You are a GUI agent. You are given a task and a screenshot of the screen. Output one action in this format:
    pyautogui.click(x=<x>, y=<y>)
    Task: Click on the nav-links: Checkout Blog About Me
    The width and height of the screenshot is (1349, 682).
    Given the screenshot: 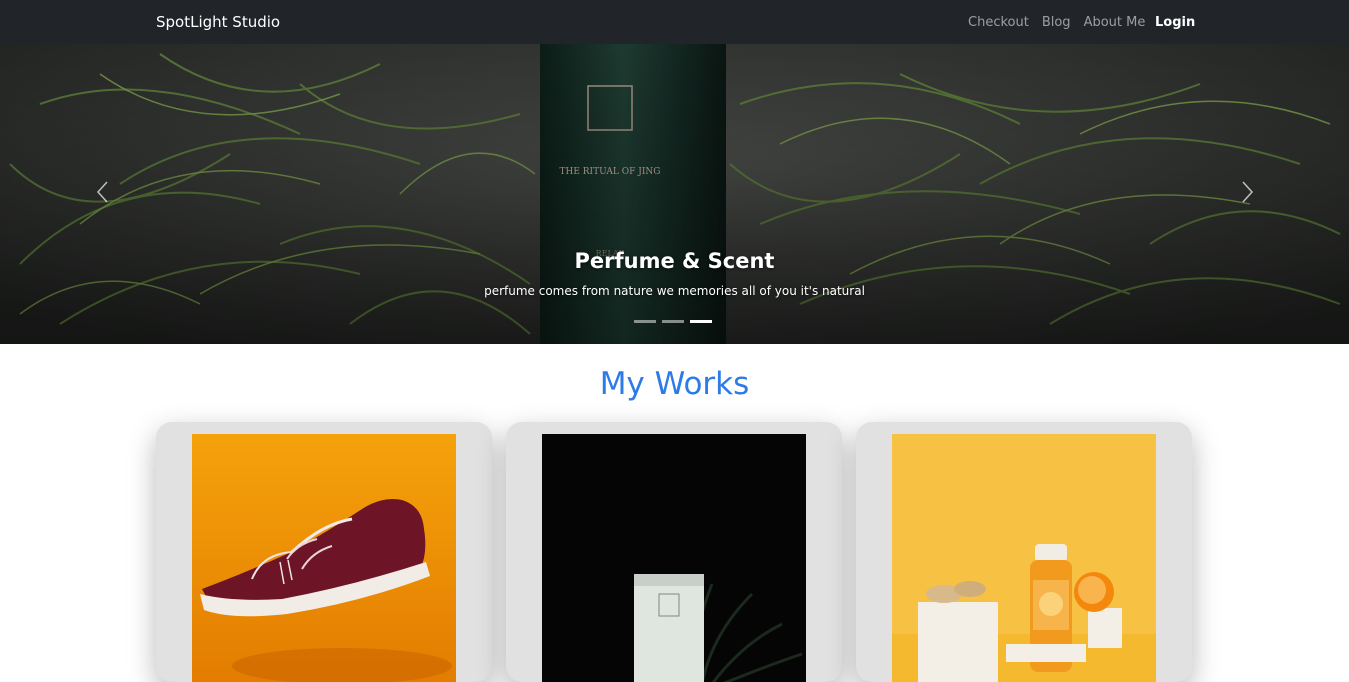 What is the action you would take?
    pyautogui.click(x=1056, y=23)
    